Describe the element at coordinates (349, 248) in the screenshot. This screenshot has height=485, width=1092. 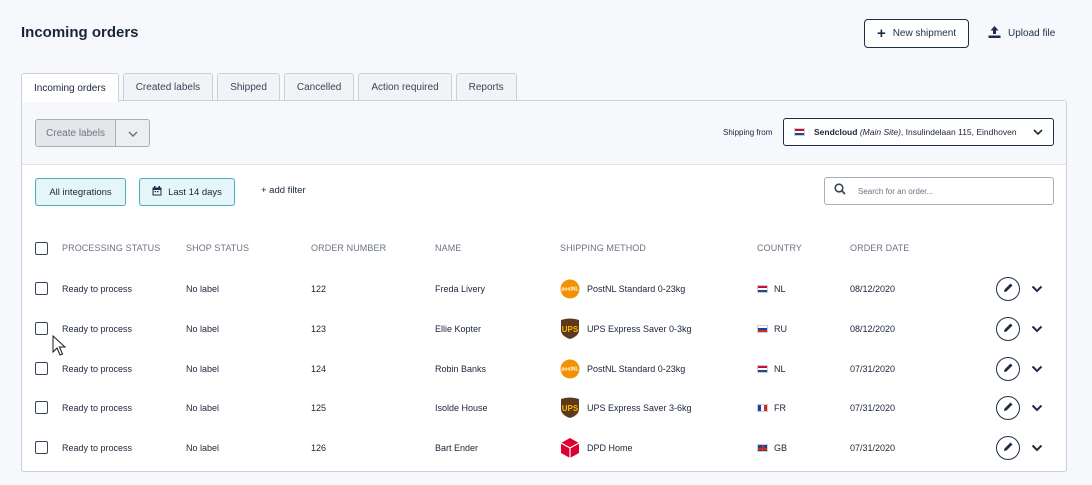
I see `column-header-order-number: ORDER NUMBER` at that location.